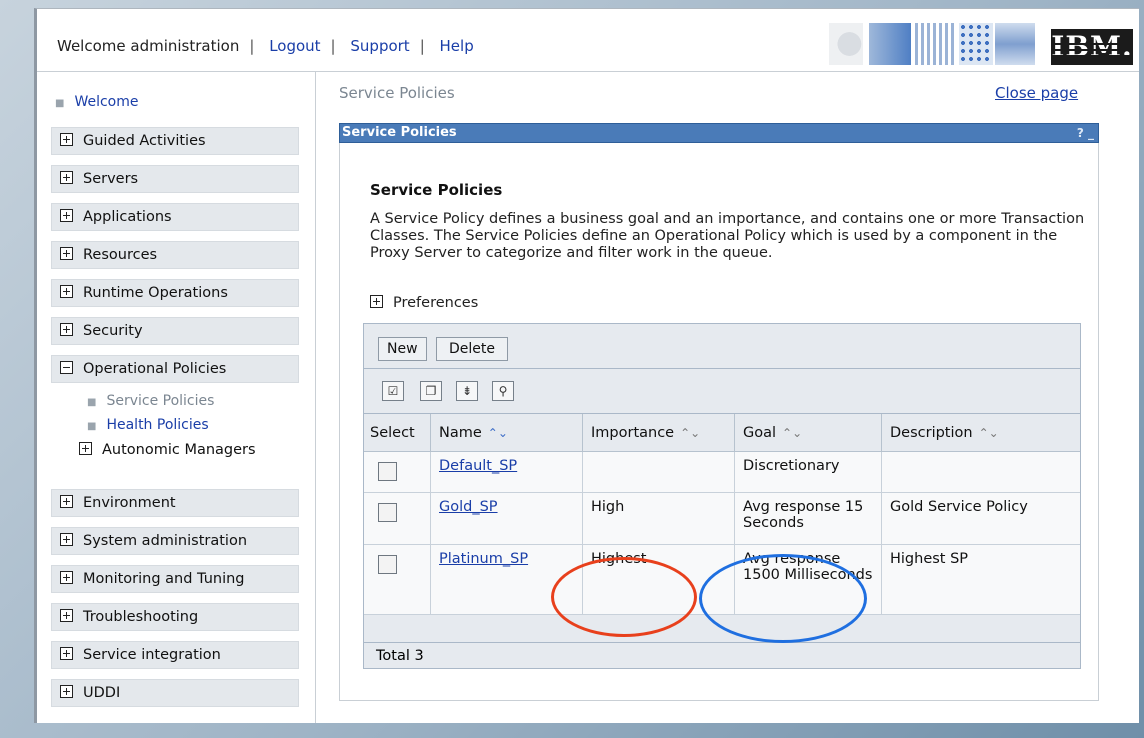  Describe the element at coordinates (483, 559) in the screenshot. I see `policy-link: Platinum_SP` at that location.